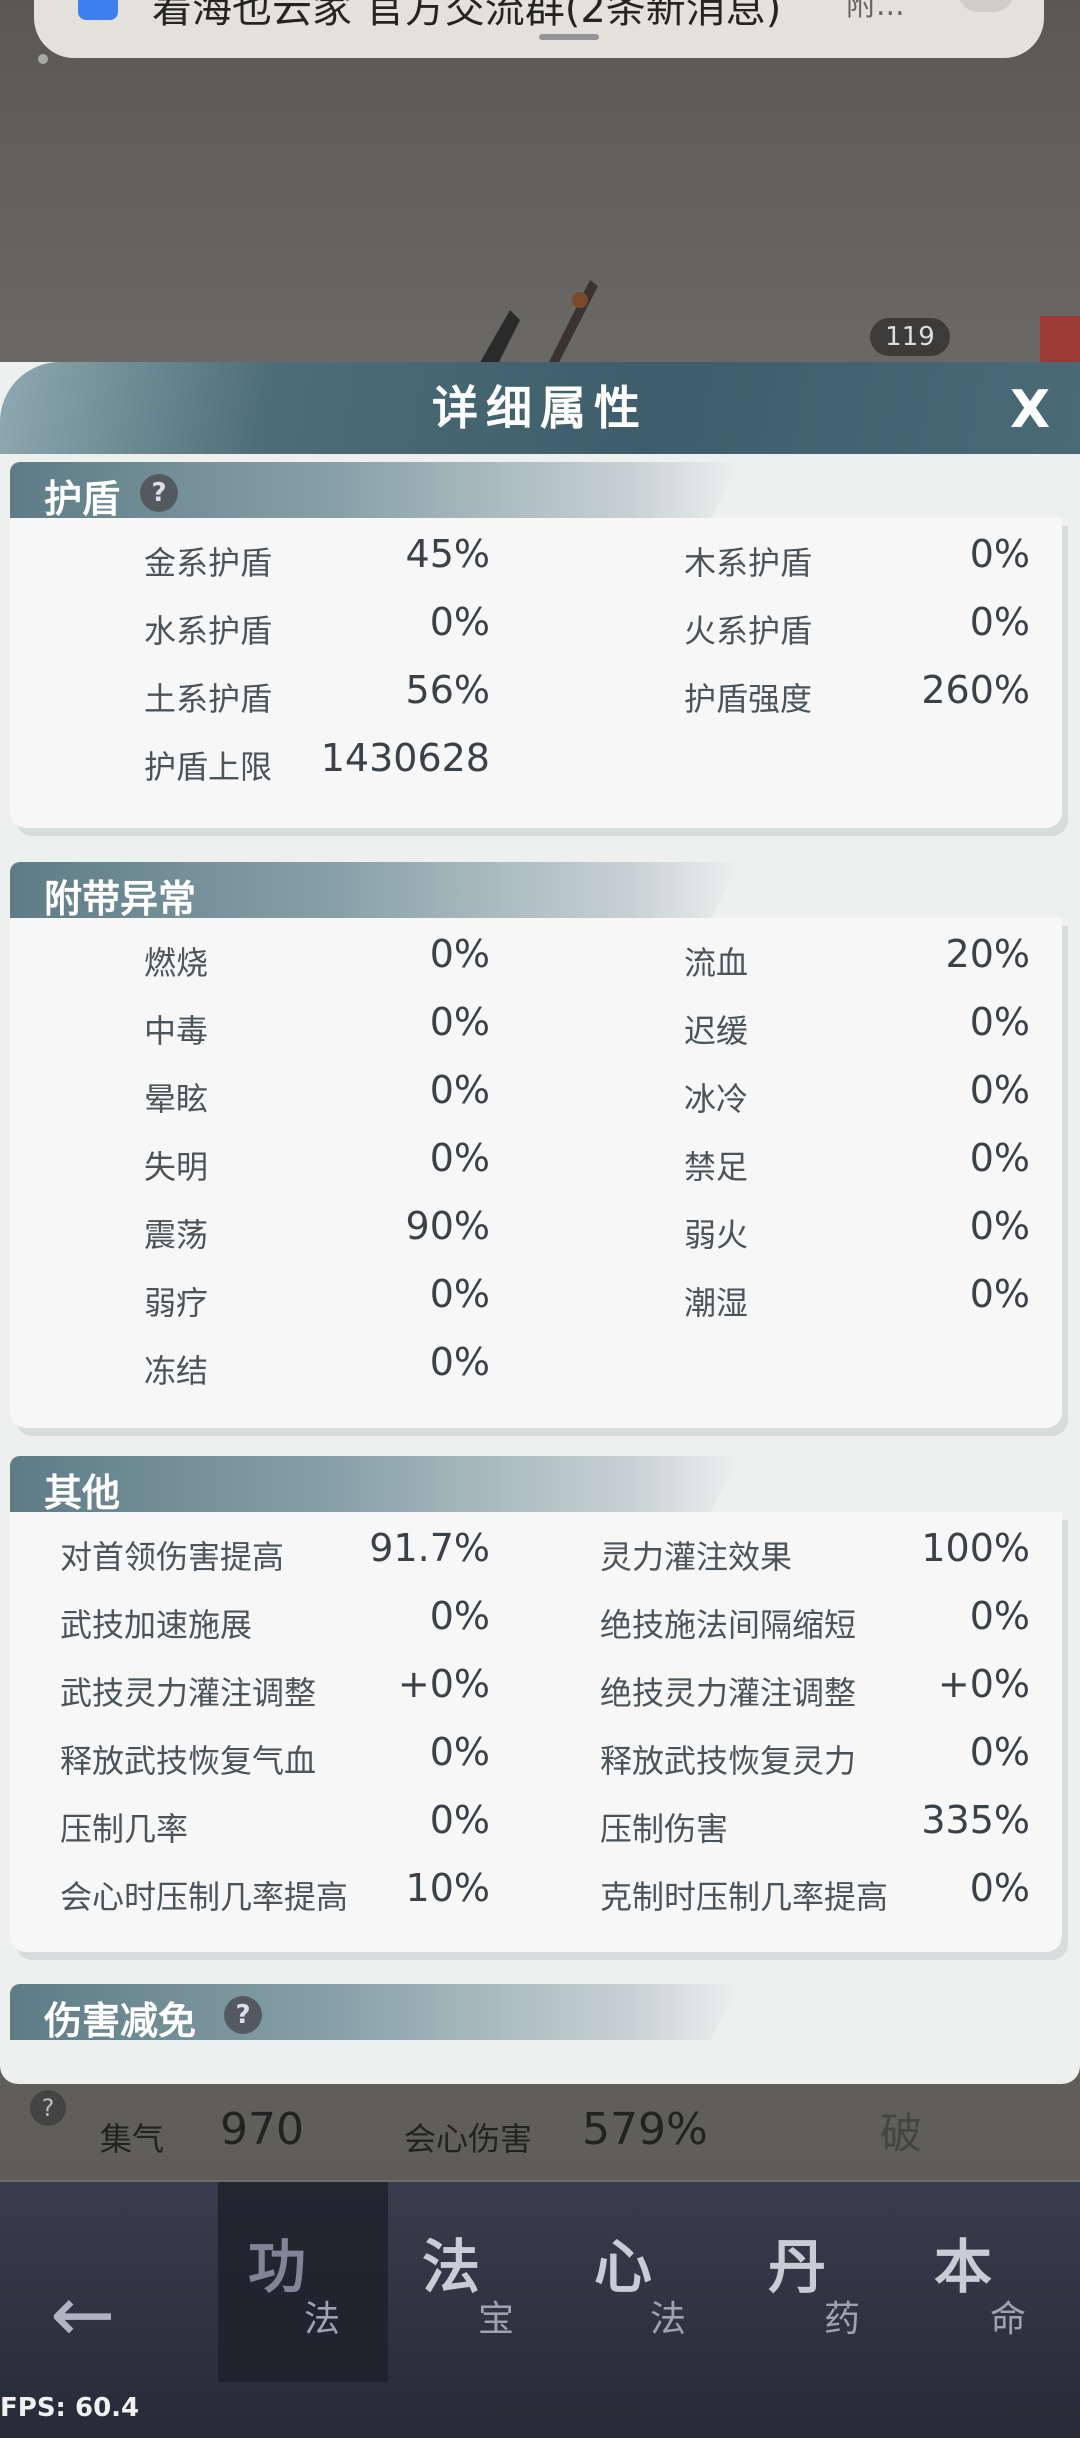 Image resolution: width=1080 pixels, height=2438 pixels. I want to click on level-counter: 119, so click(910, 337).